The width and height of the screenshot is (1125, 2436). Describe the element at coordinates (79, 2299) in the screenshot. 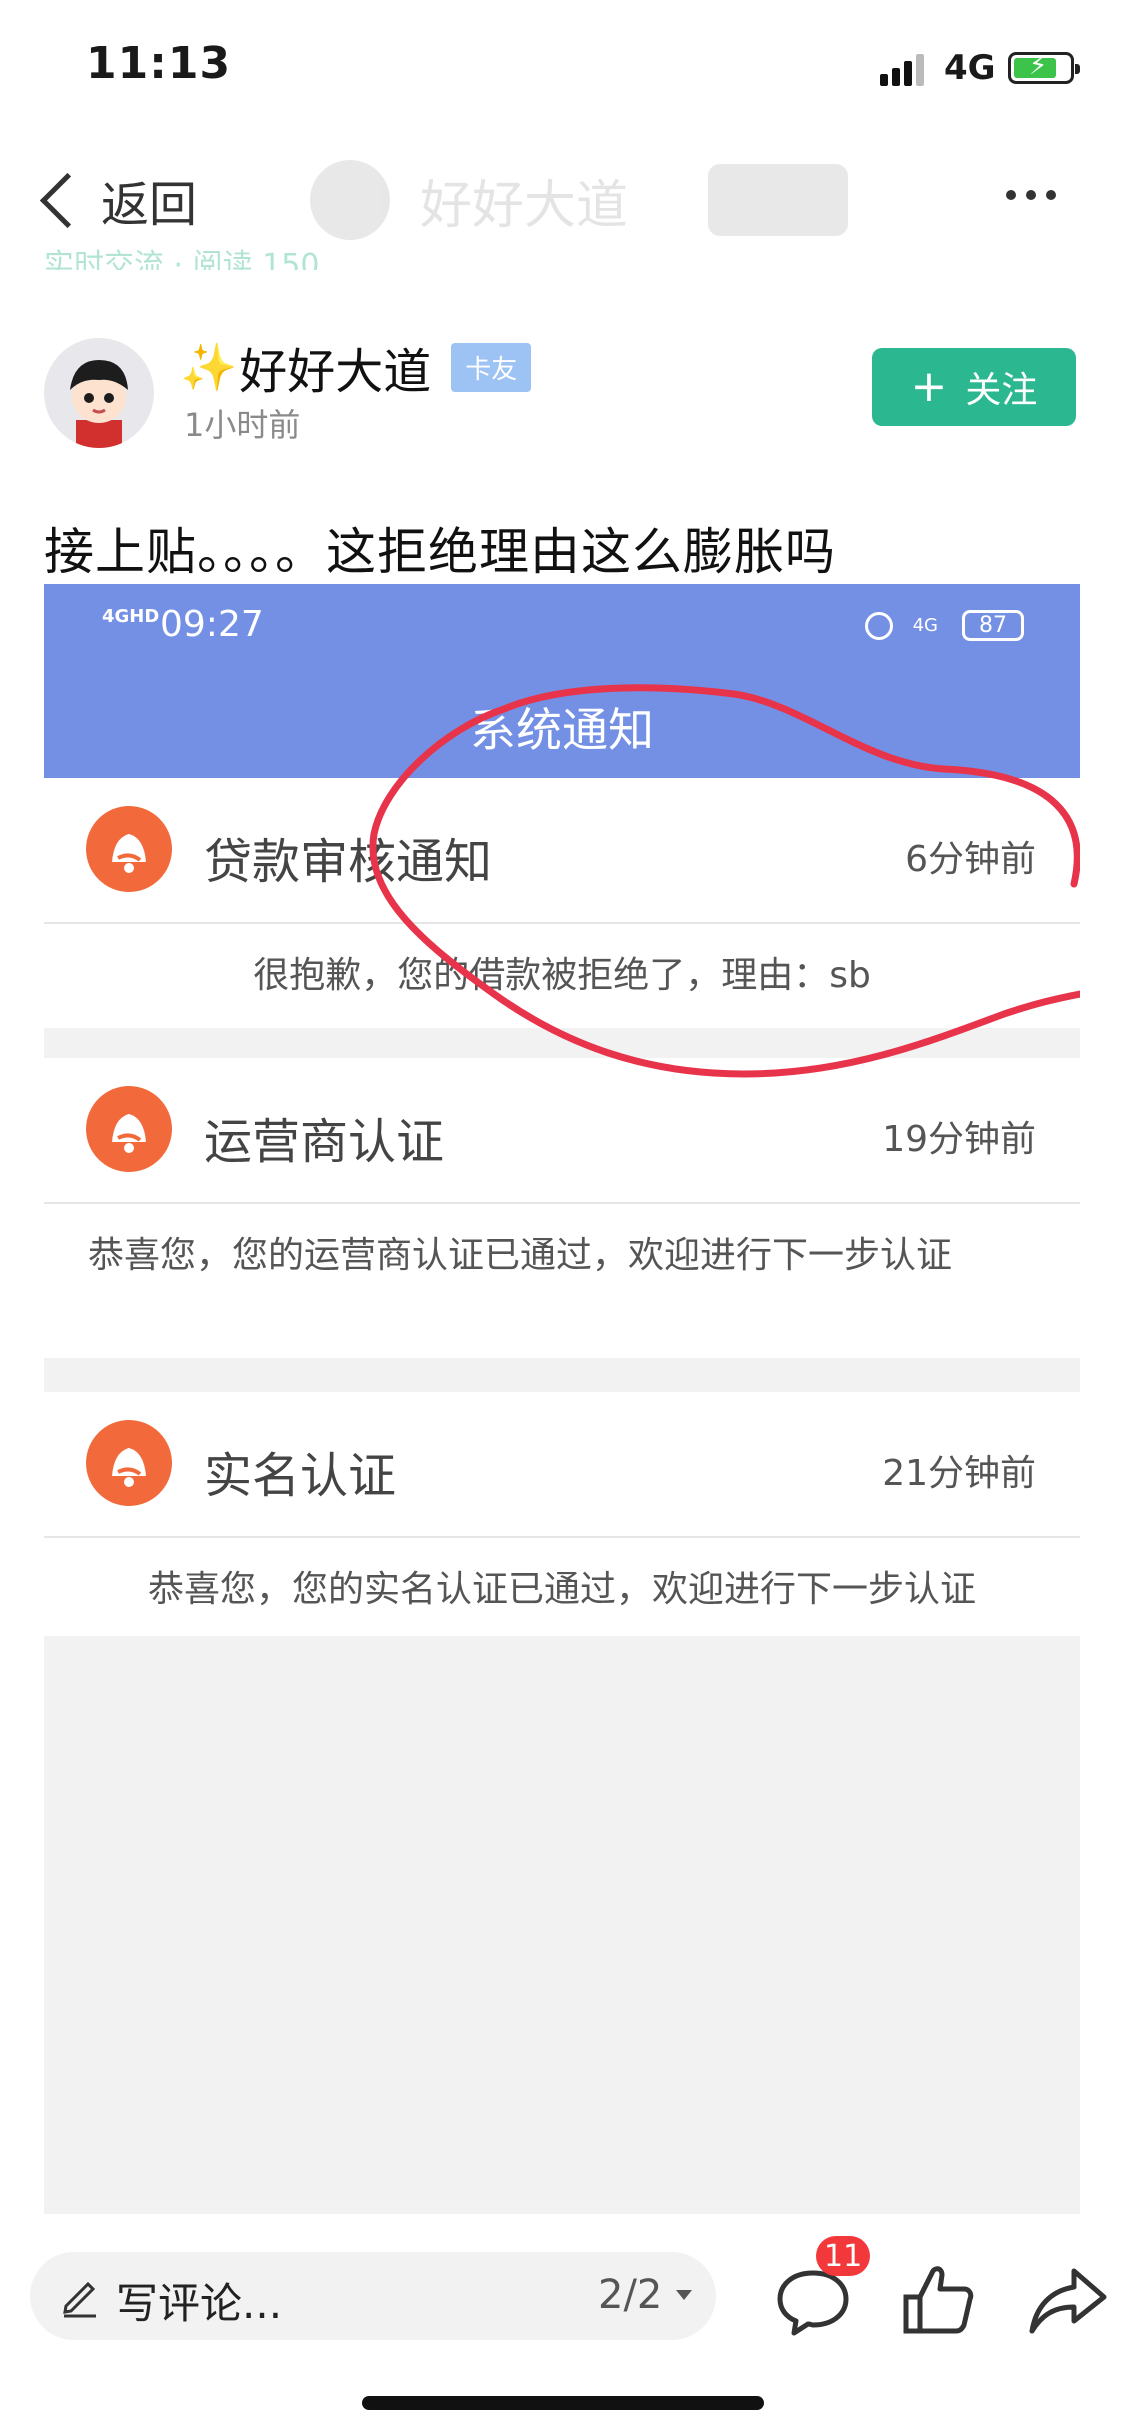

I see `pen-icon` at that location.